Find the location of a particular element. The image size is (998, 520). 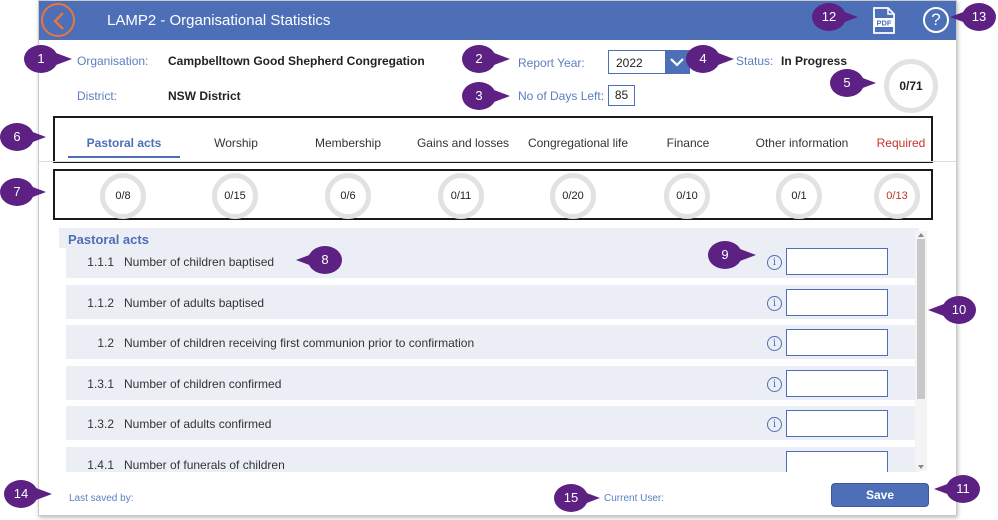

report-year-value: 2022 is located at coordinates (629, 63).